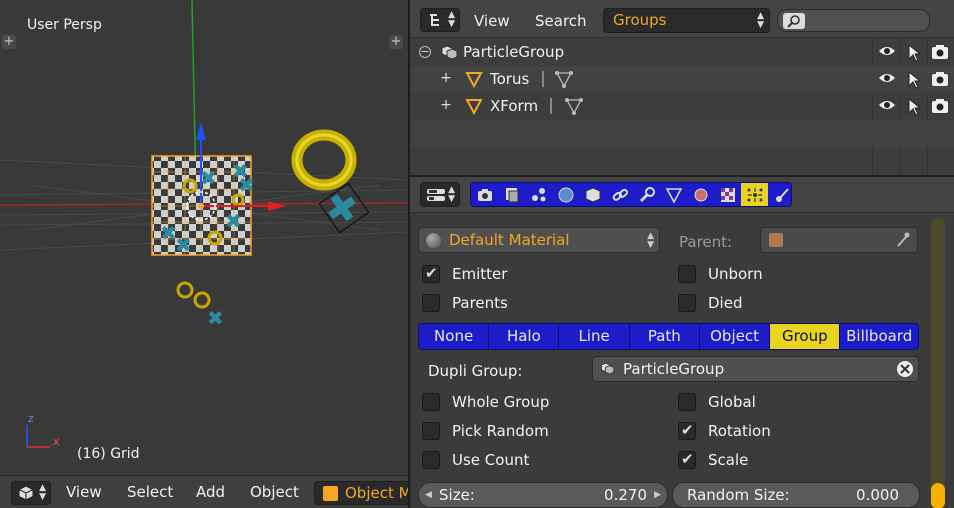  I want to click on decrement-arrow-icon: ◀, so click(428, 495).